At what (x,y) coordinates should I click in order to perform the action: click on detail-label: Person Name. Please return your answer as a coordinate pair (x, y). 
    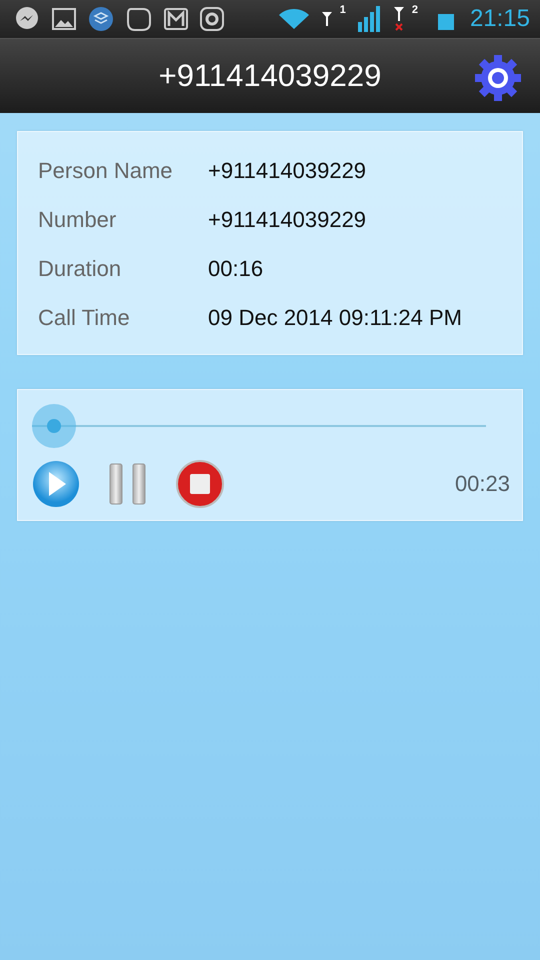
    Looking at the image, I should click on (106, 171).